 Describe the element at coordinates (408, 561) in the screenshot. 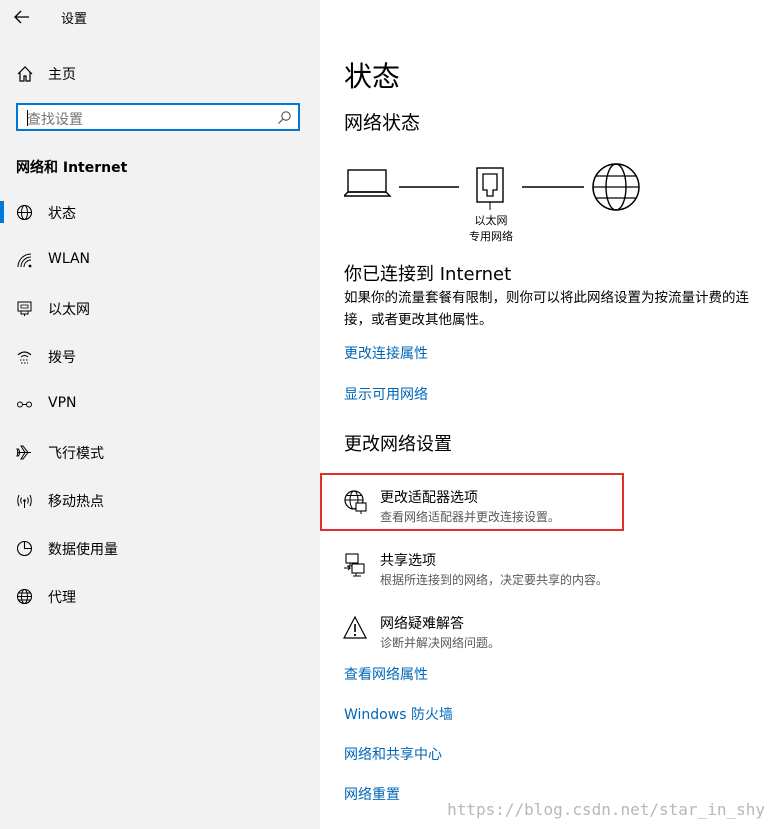

I see `option-title: 共享选项` at that location.